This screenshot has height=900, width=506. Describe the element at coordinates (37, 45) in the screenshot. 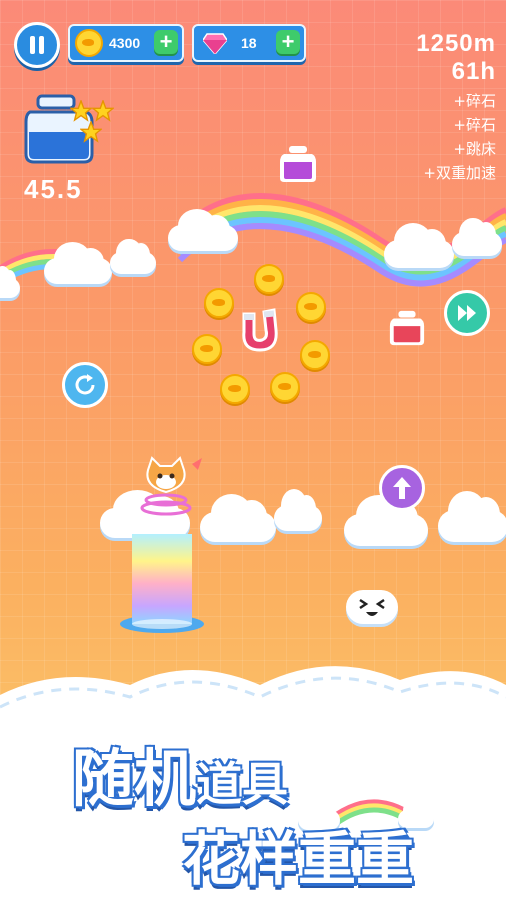

I see `pause-button` at that location.